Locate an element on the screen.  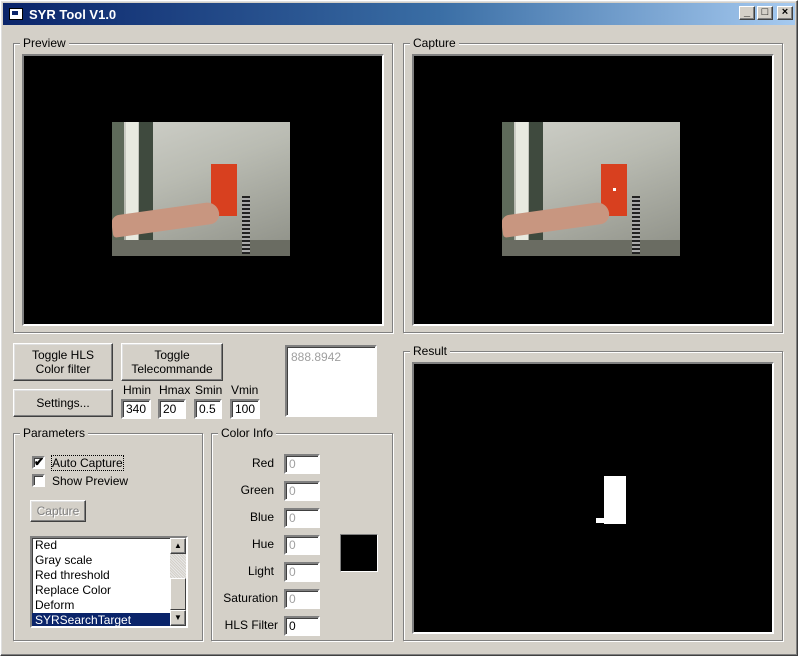
hmin-label: Hmin is located at coordinates (137, 390).